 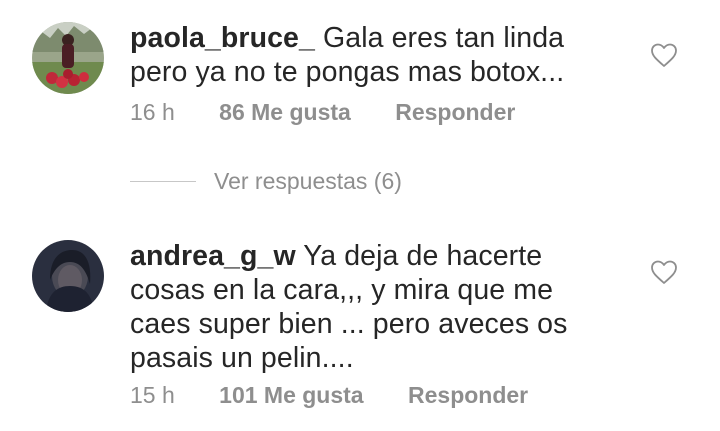 What do you see at coordinates (291, 395) in the screenshot?
I see `comment-likes: 101 Me gusta` at bounding box center [291, 395].